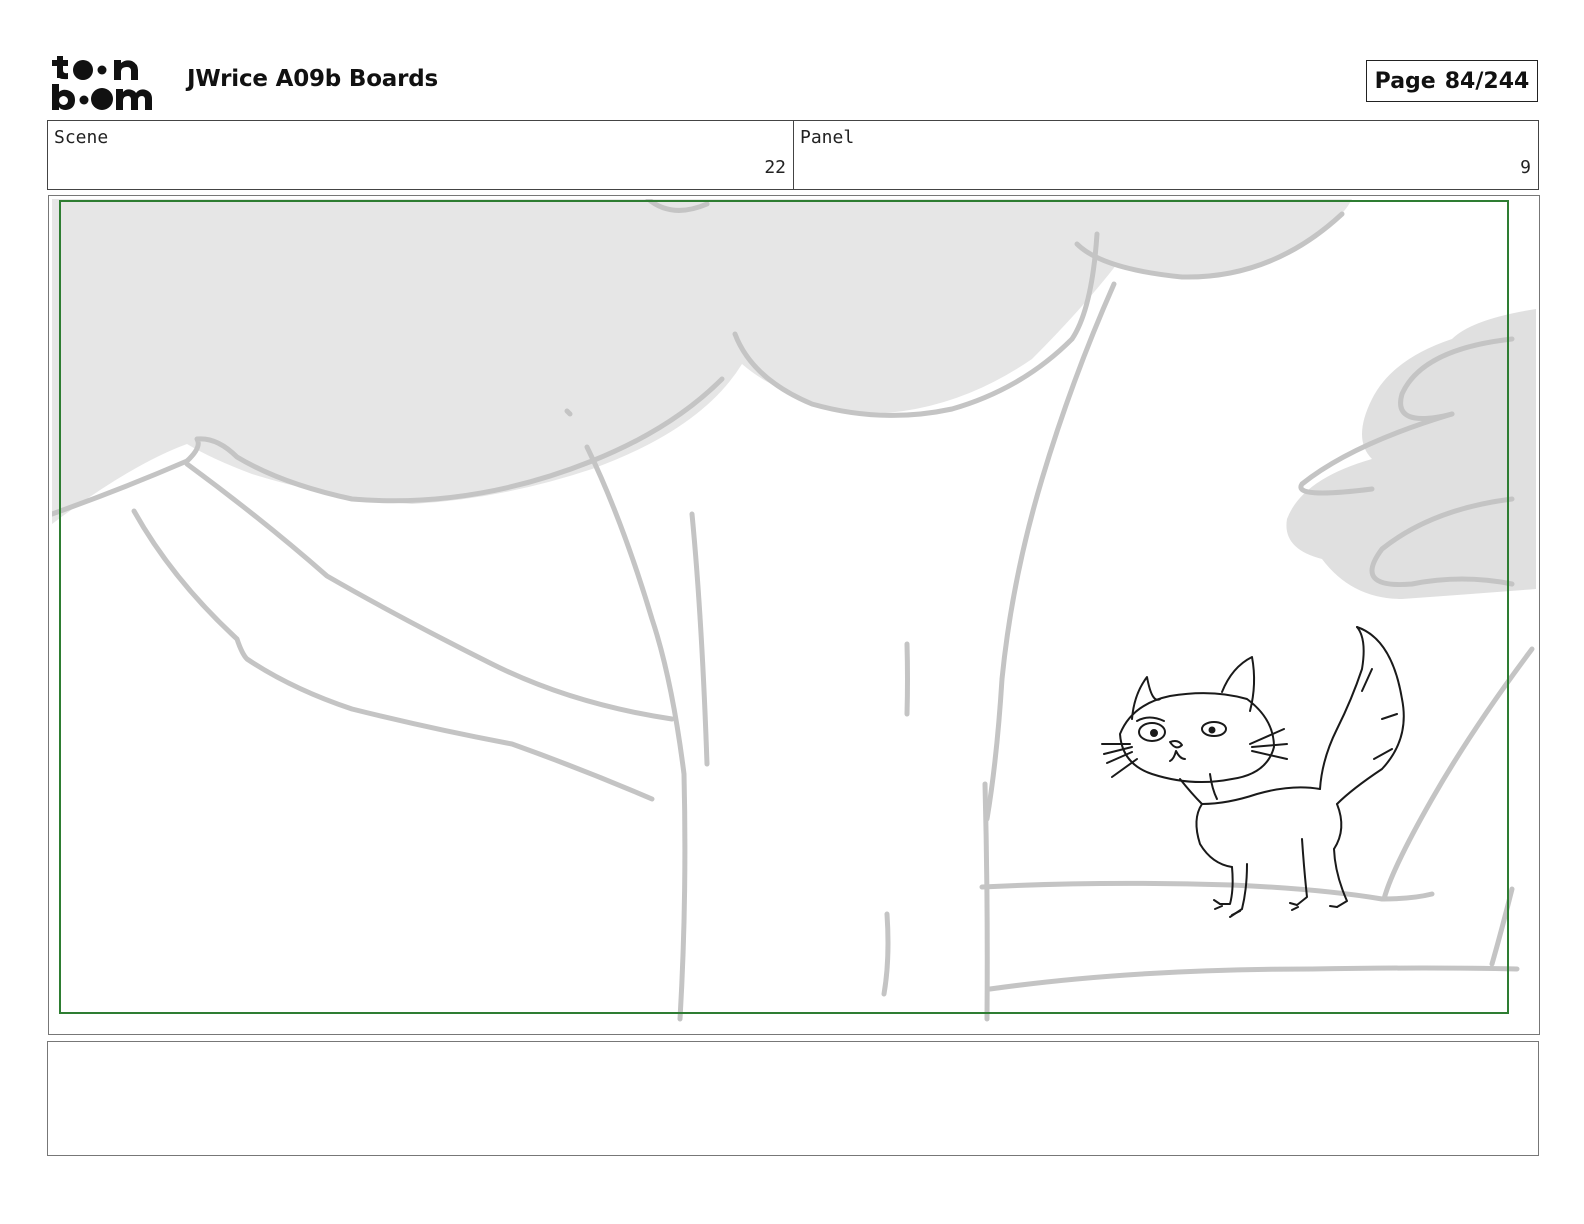  What do you see at coordinates (827, 137) in the screenshot?
I see `panel-label: Panel` at bounding box center [827, 137].